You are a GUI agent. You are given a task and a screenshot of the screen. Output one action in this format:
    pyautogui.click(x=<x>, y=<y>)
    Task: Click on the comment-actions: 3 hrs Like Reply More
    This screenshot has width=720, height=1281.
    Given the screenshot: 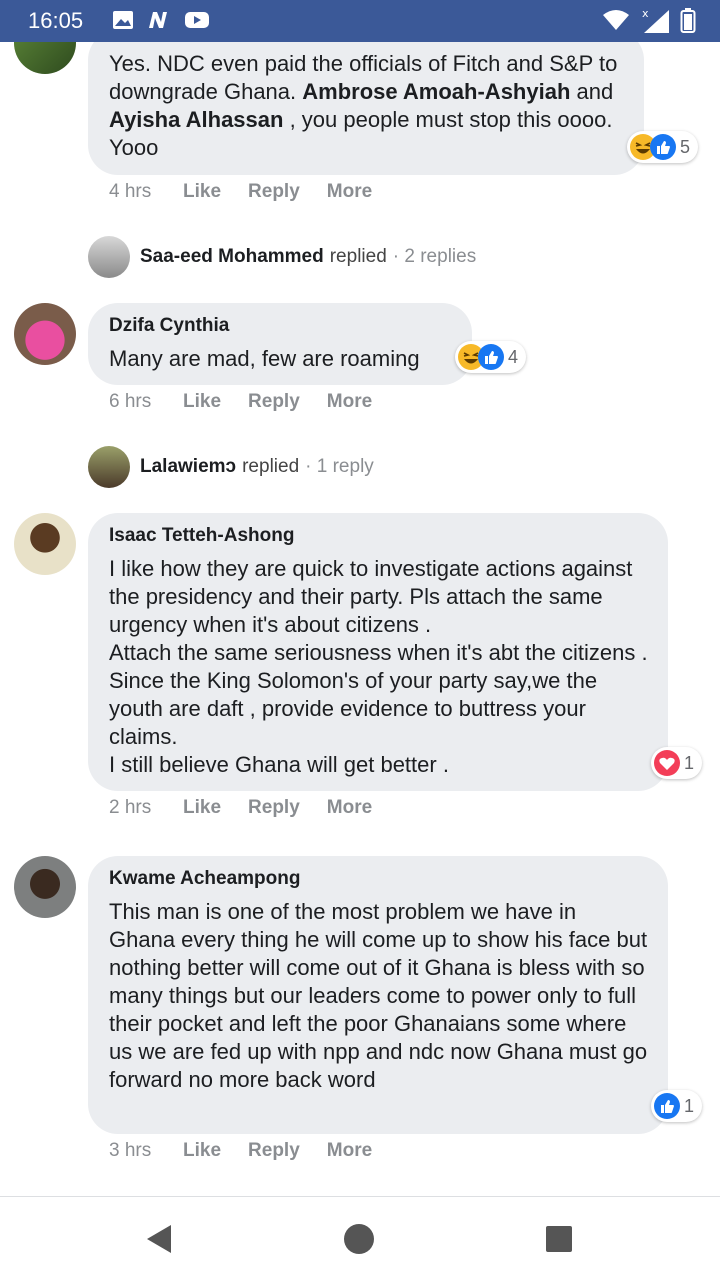 What is the action you would take?
    pyautogui.click(x=254, y=1151)
    